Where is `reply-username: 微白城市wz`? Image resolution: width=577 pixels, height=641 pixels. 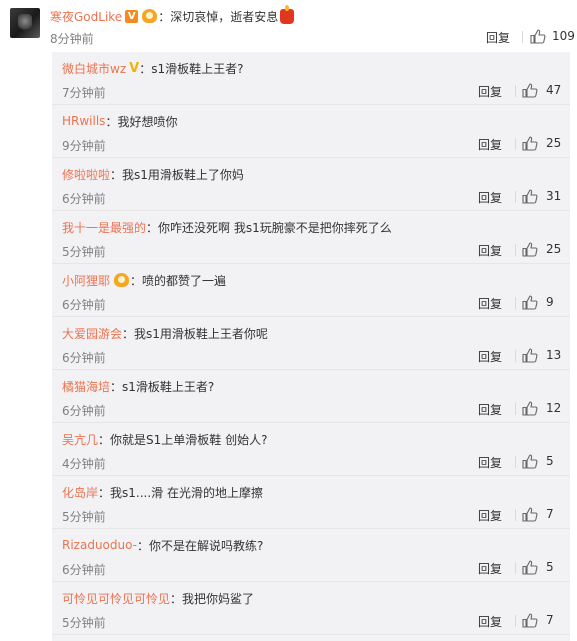
reply-username: 微白城市wz is located at coordinates (94, 68).